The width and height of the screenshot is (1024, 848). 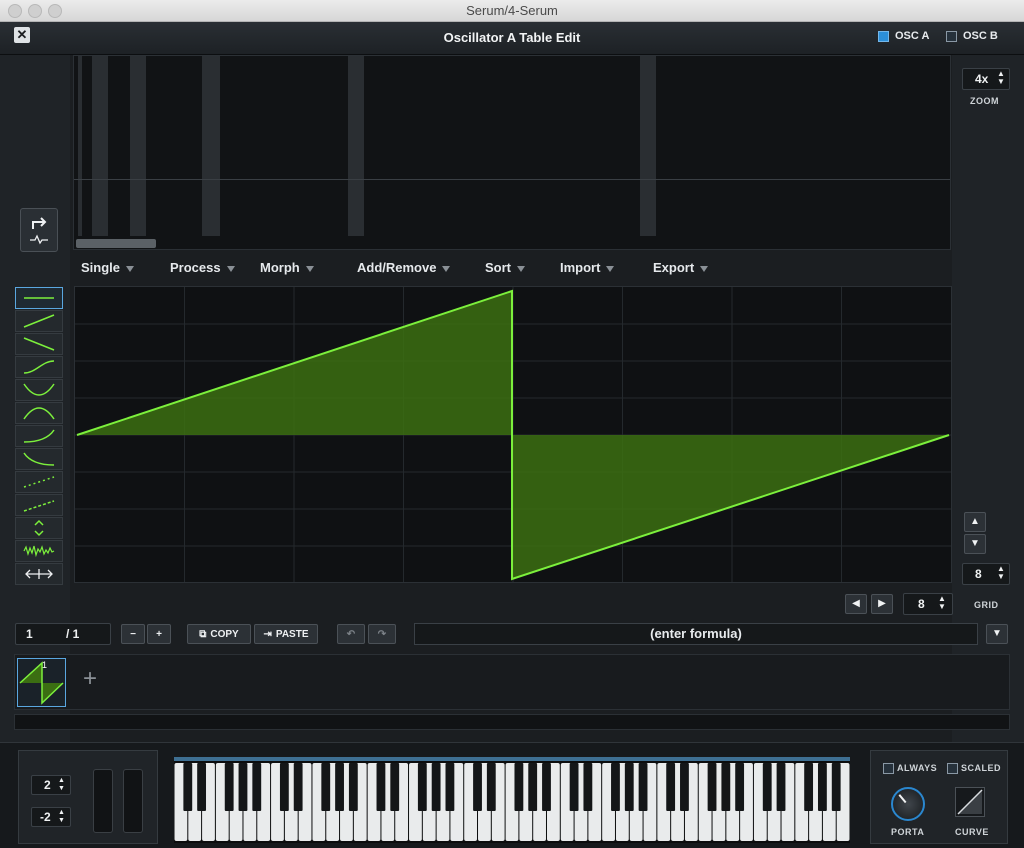 I want to click on menu-export: Export, so click(x=681, y=267).